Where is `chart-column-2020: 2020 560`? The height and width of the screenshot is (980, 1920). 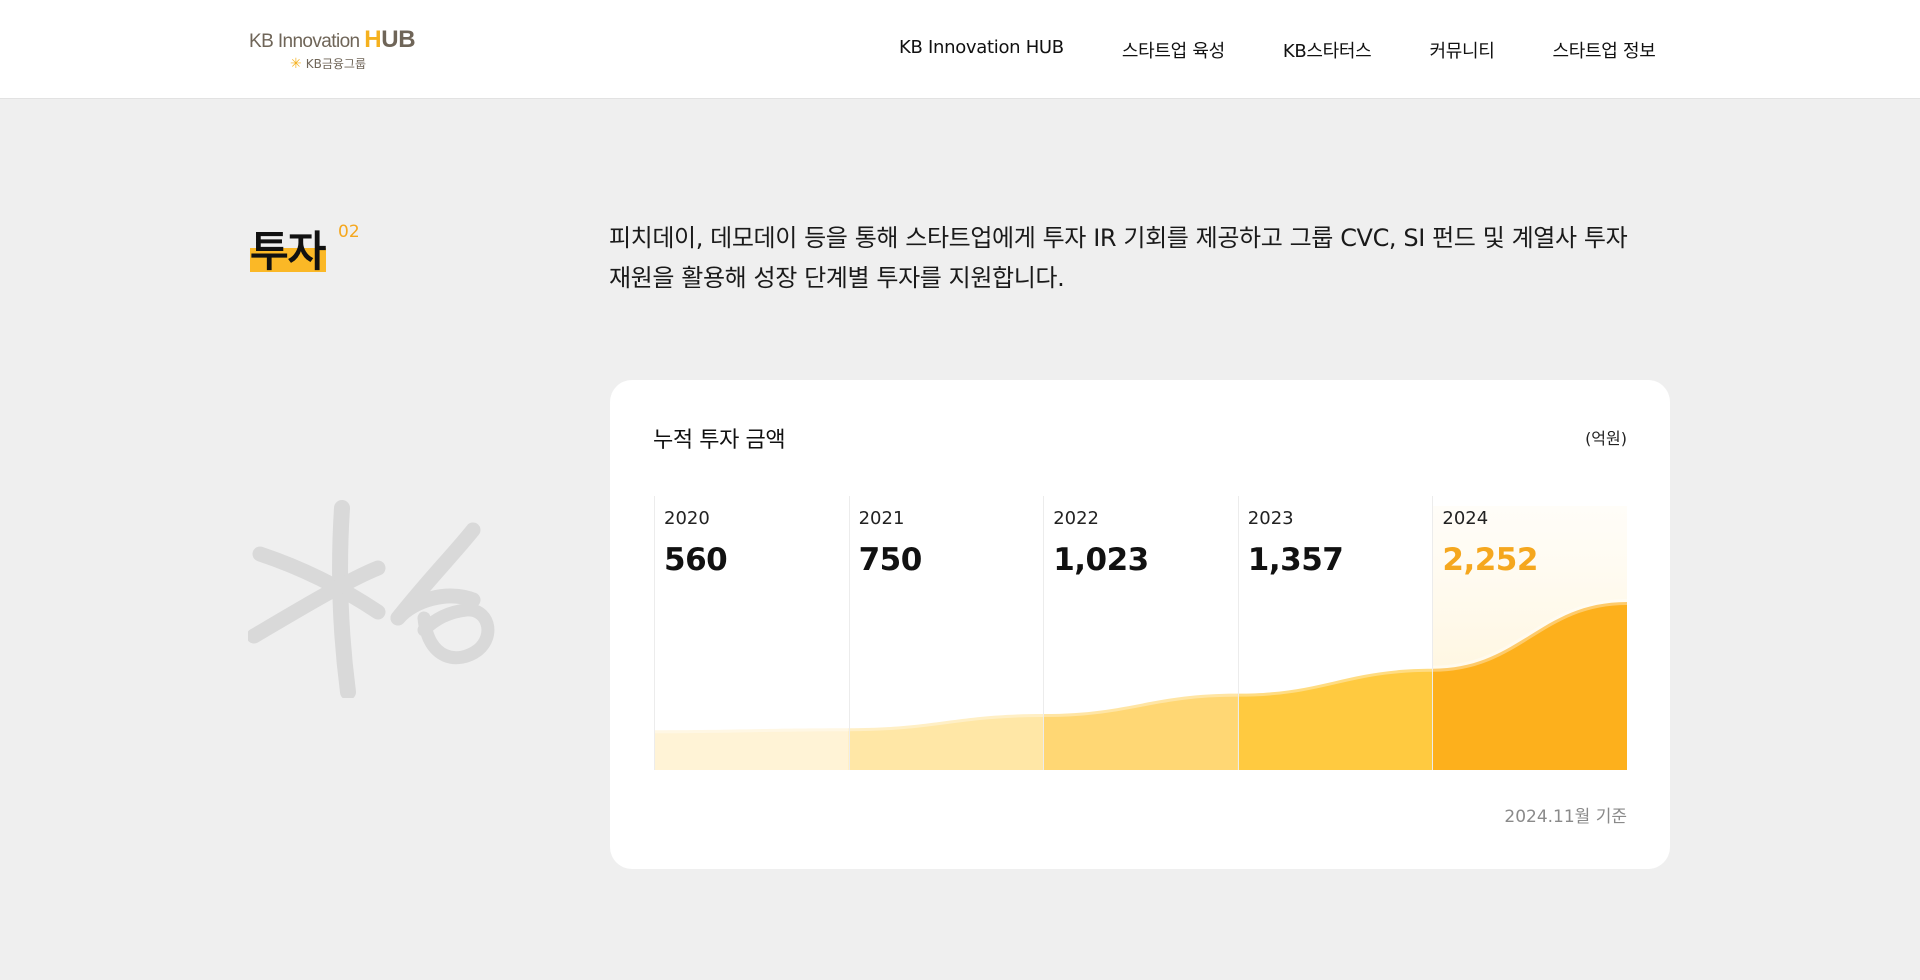 chart-column-2020: 2020 560 is located at coordinates (751, 633).